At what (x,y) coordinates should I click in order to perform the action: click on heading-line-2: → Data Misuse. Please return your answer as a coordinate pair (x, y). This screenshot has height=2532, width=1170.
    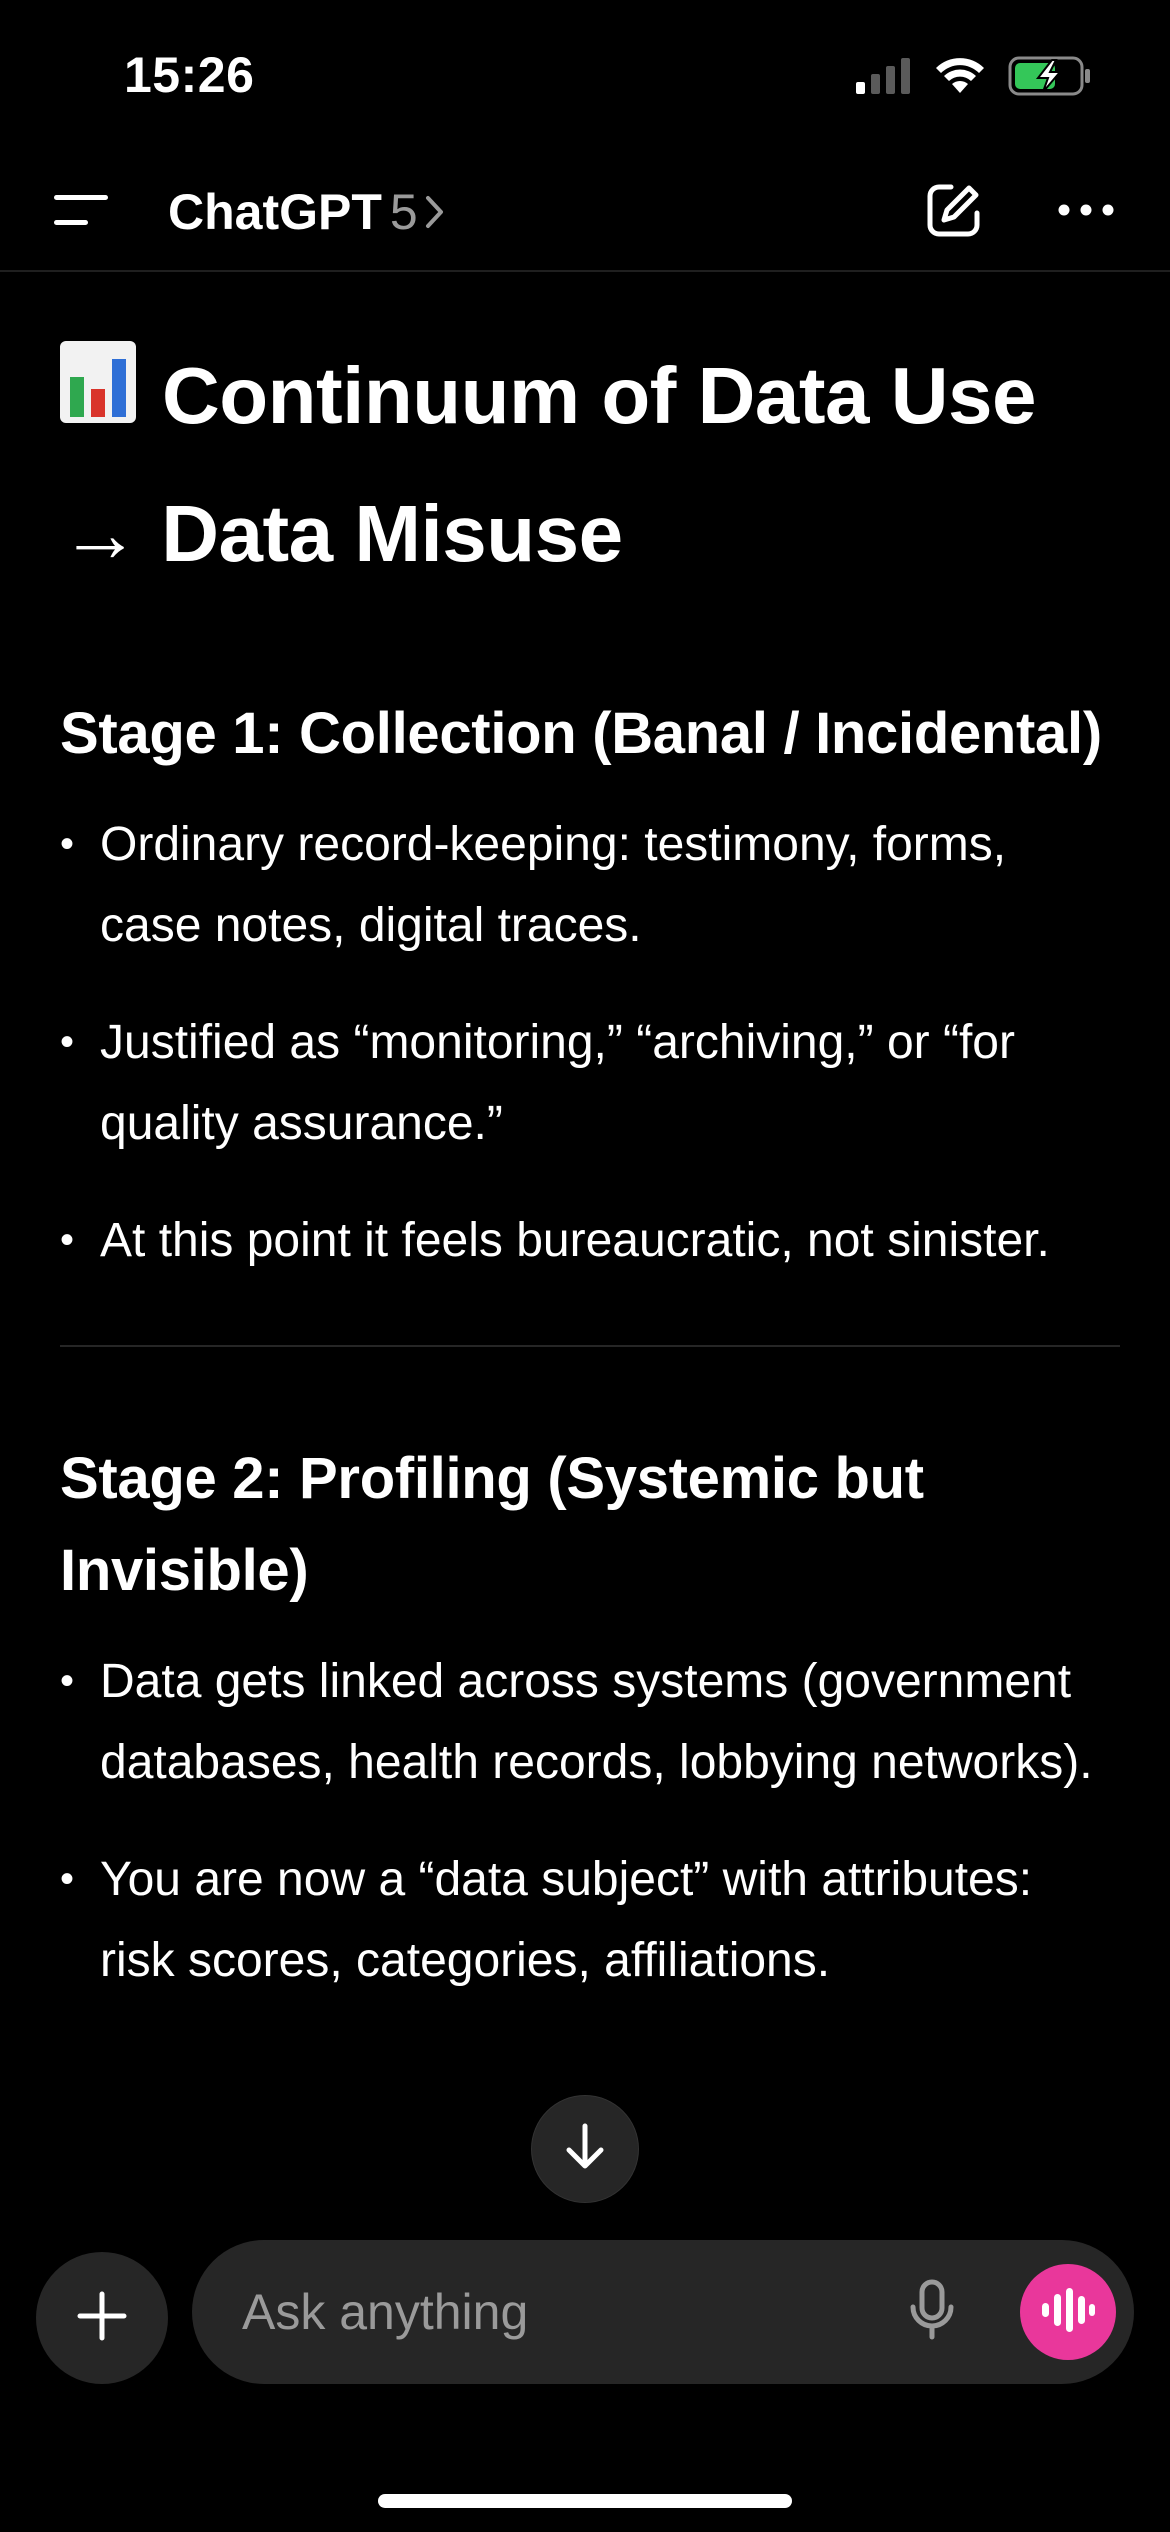
    Looking at the image, I should click on (341, 533).